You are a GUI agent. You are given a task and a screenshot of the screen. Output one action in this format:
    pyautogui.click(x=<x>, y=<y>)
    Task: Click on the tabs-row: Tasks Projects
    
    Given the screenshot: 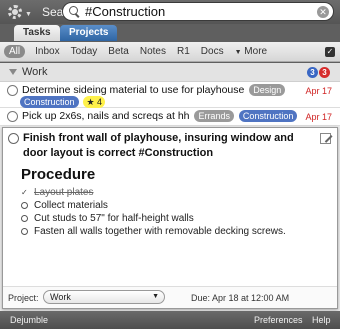 What is the action you would take?
    pyautogui.click(x=170, y=33)
    